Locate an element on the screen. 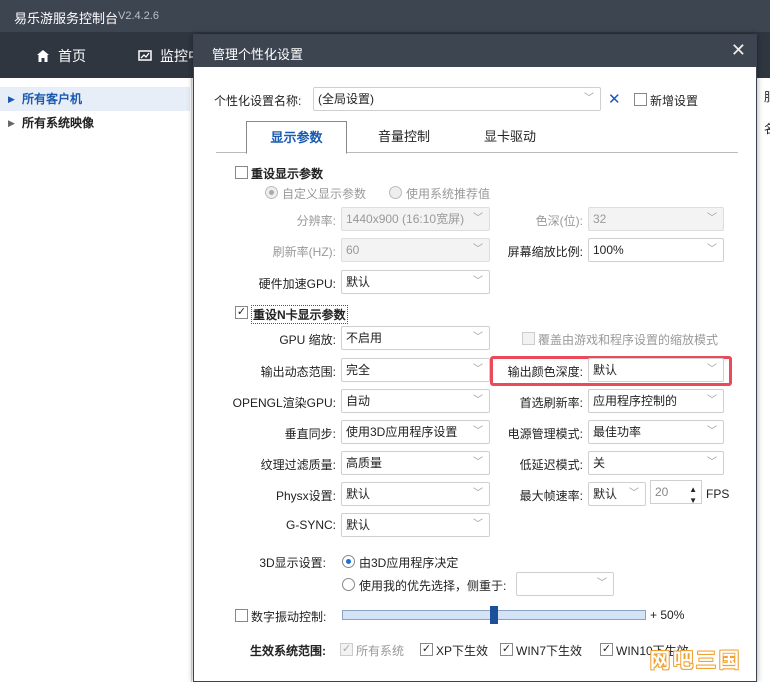 This screenshot has width=770, height=682. reset-display-label: 重设显示参数 is located at coordinates (287, 174).